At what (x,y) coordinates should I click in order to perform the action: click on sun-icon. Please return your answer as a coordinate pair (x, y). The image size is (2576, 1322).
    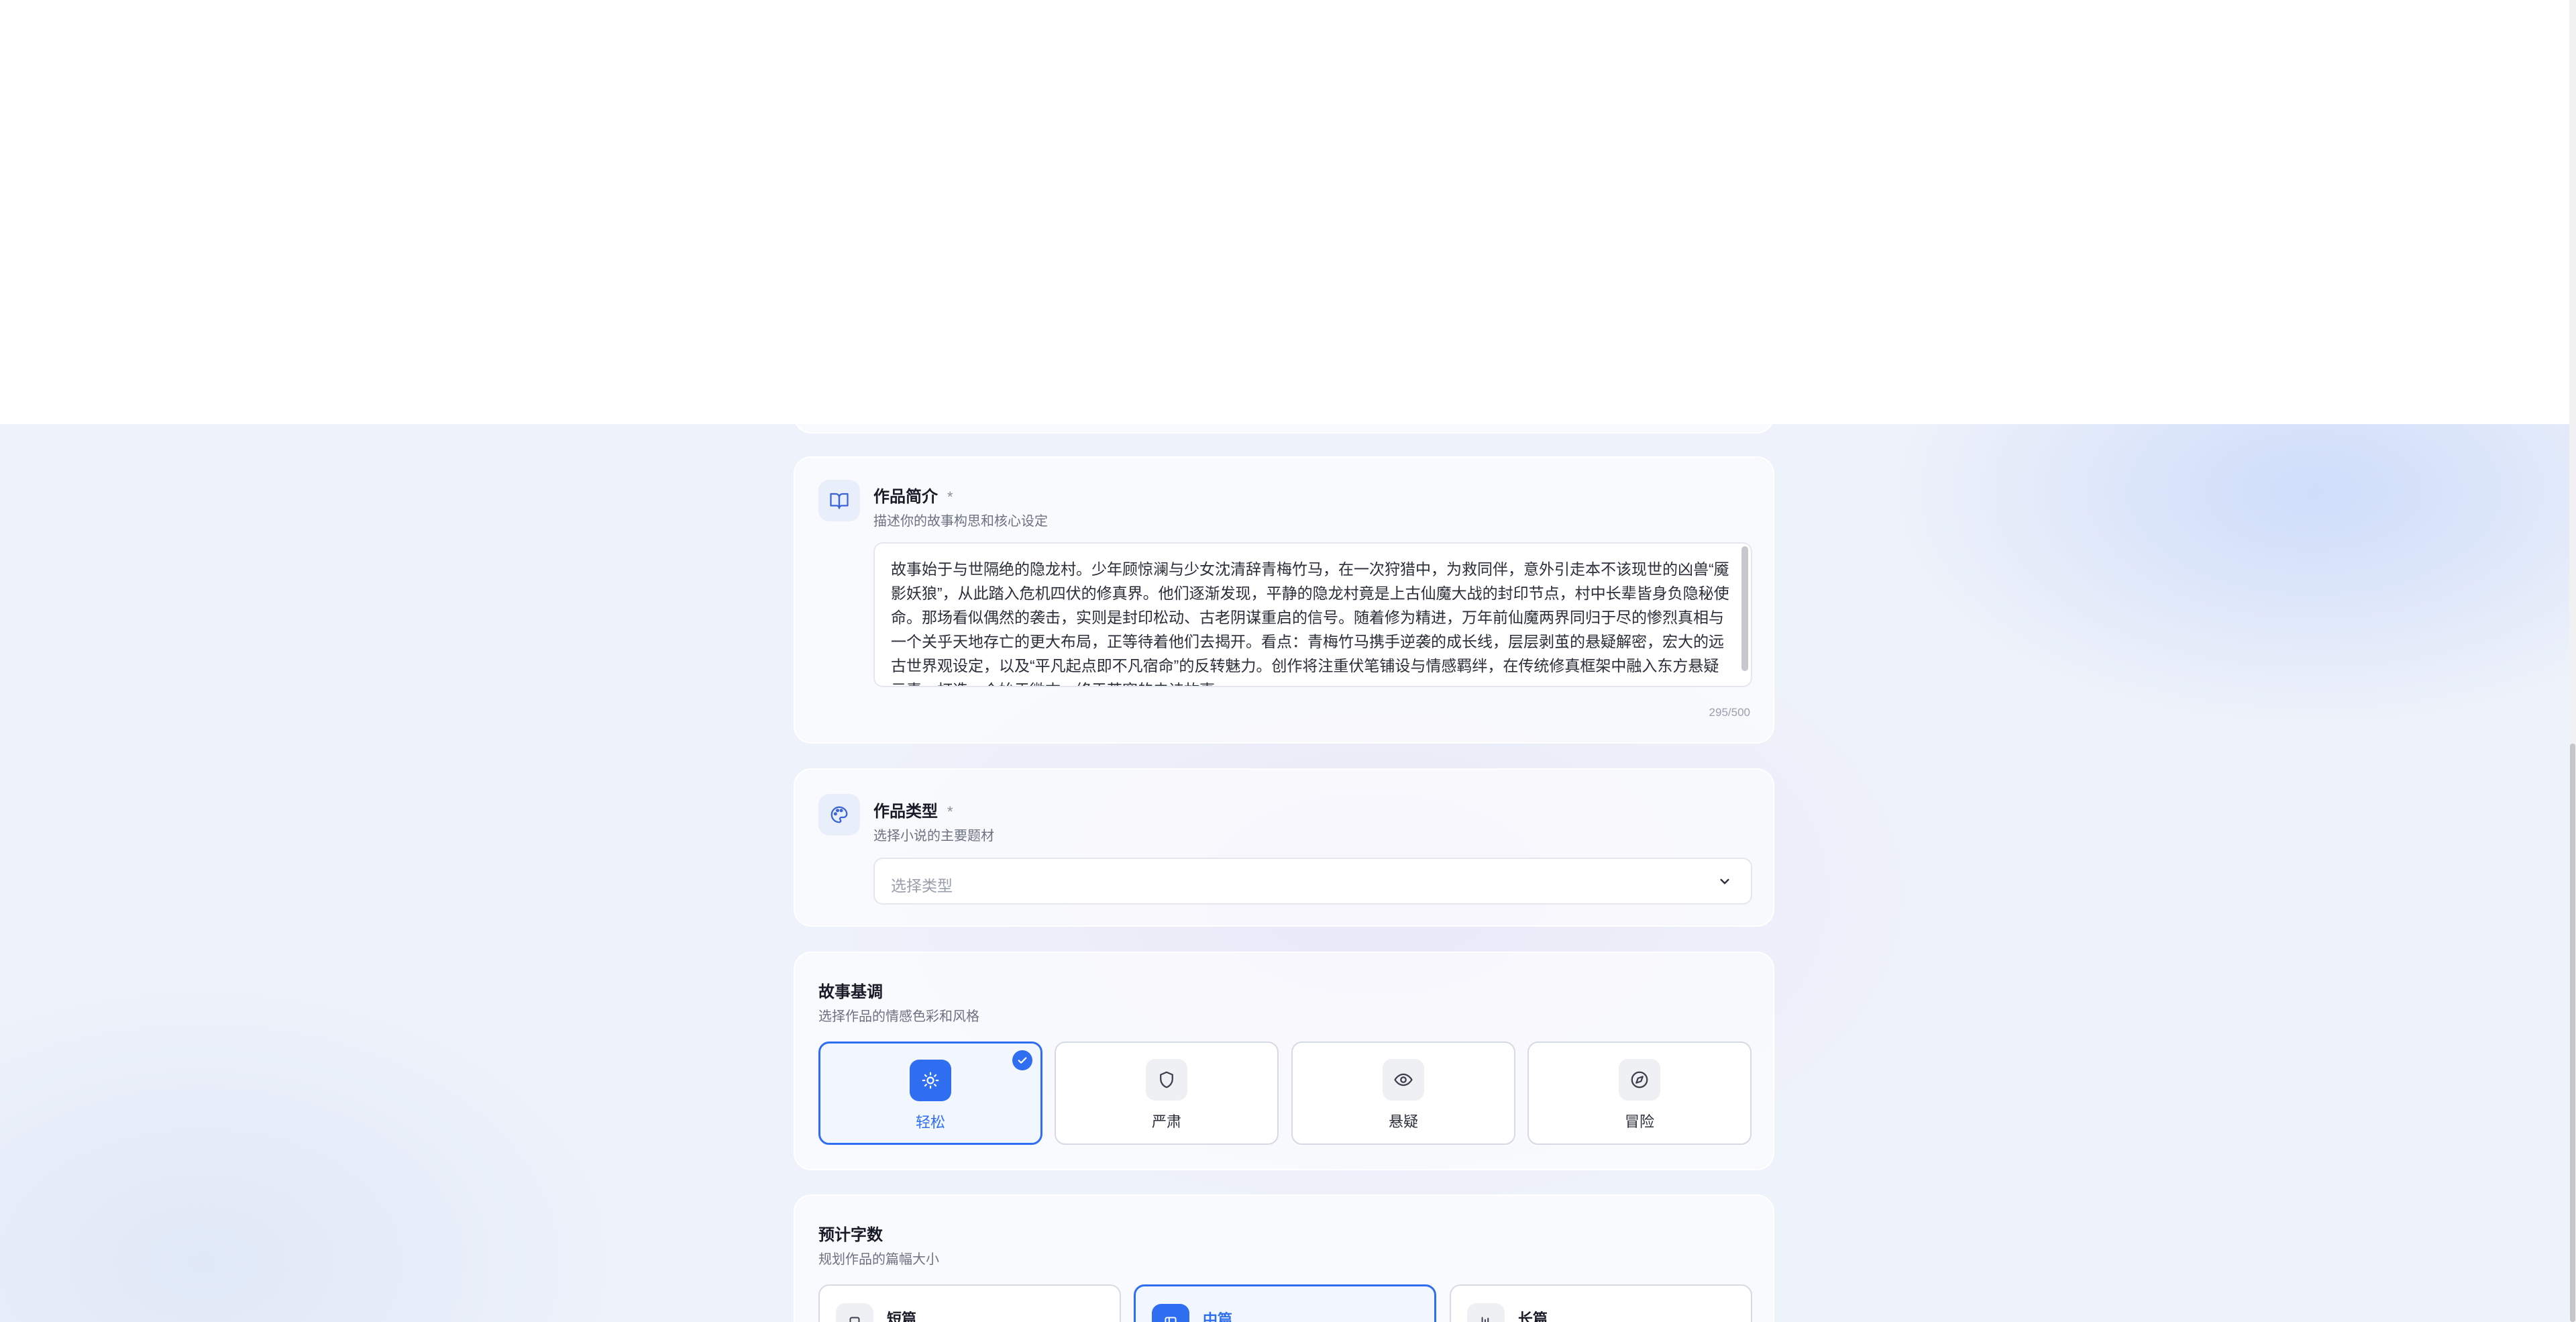
    Looking at the image, I should click on (930, 1080).